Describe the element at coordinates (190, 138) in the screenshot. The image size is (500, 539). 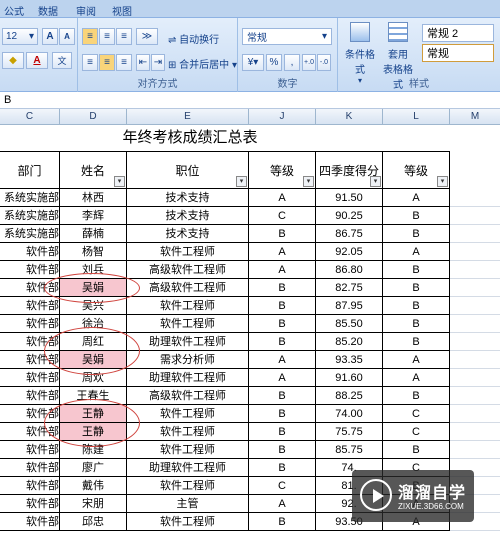
I see `sheet-title: 年终考核成绩汇总表` at that location.